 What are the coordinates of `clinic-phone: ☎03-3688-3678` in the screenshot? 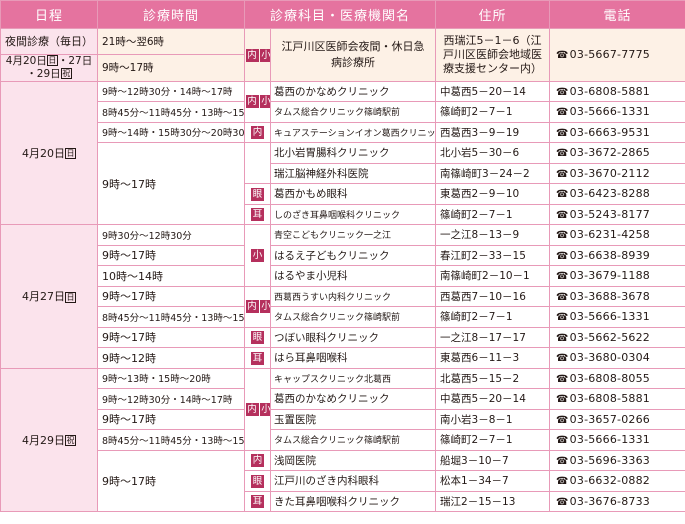 It's located at (617, 296).